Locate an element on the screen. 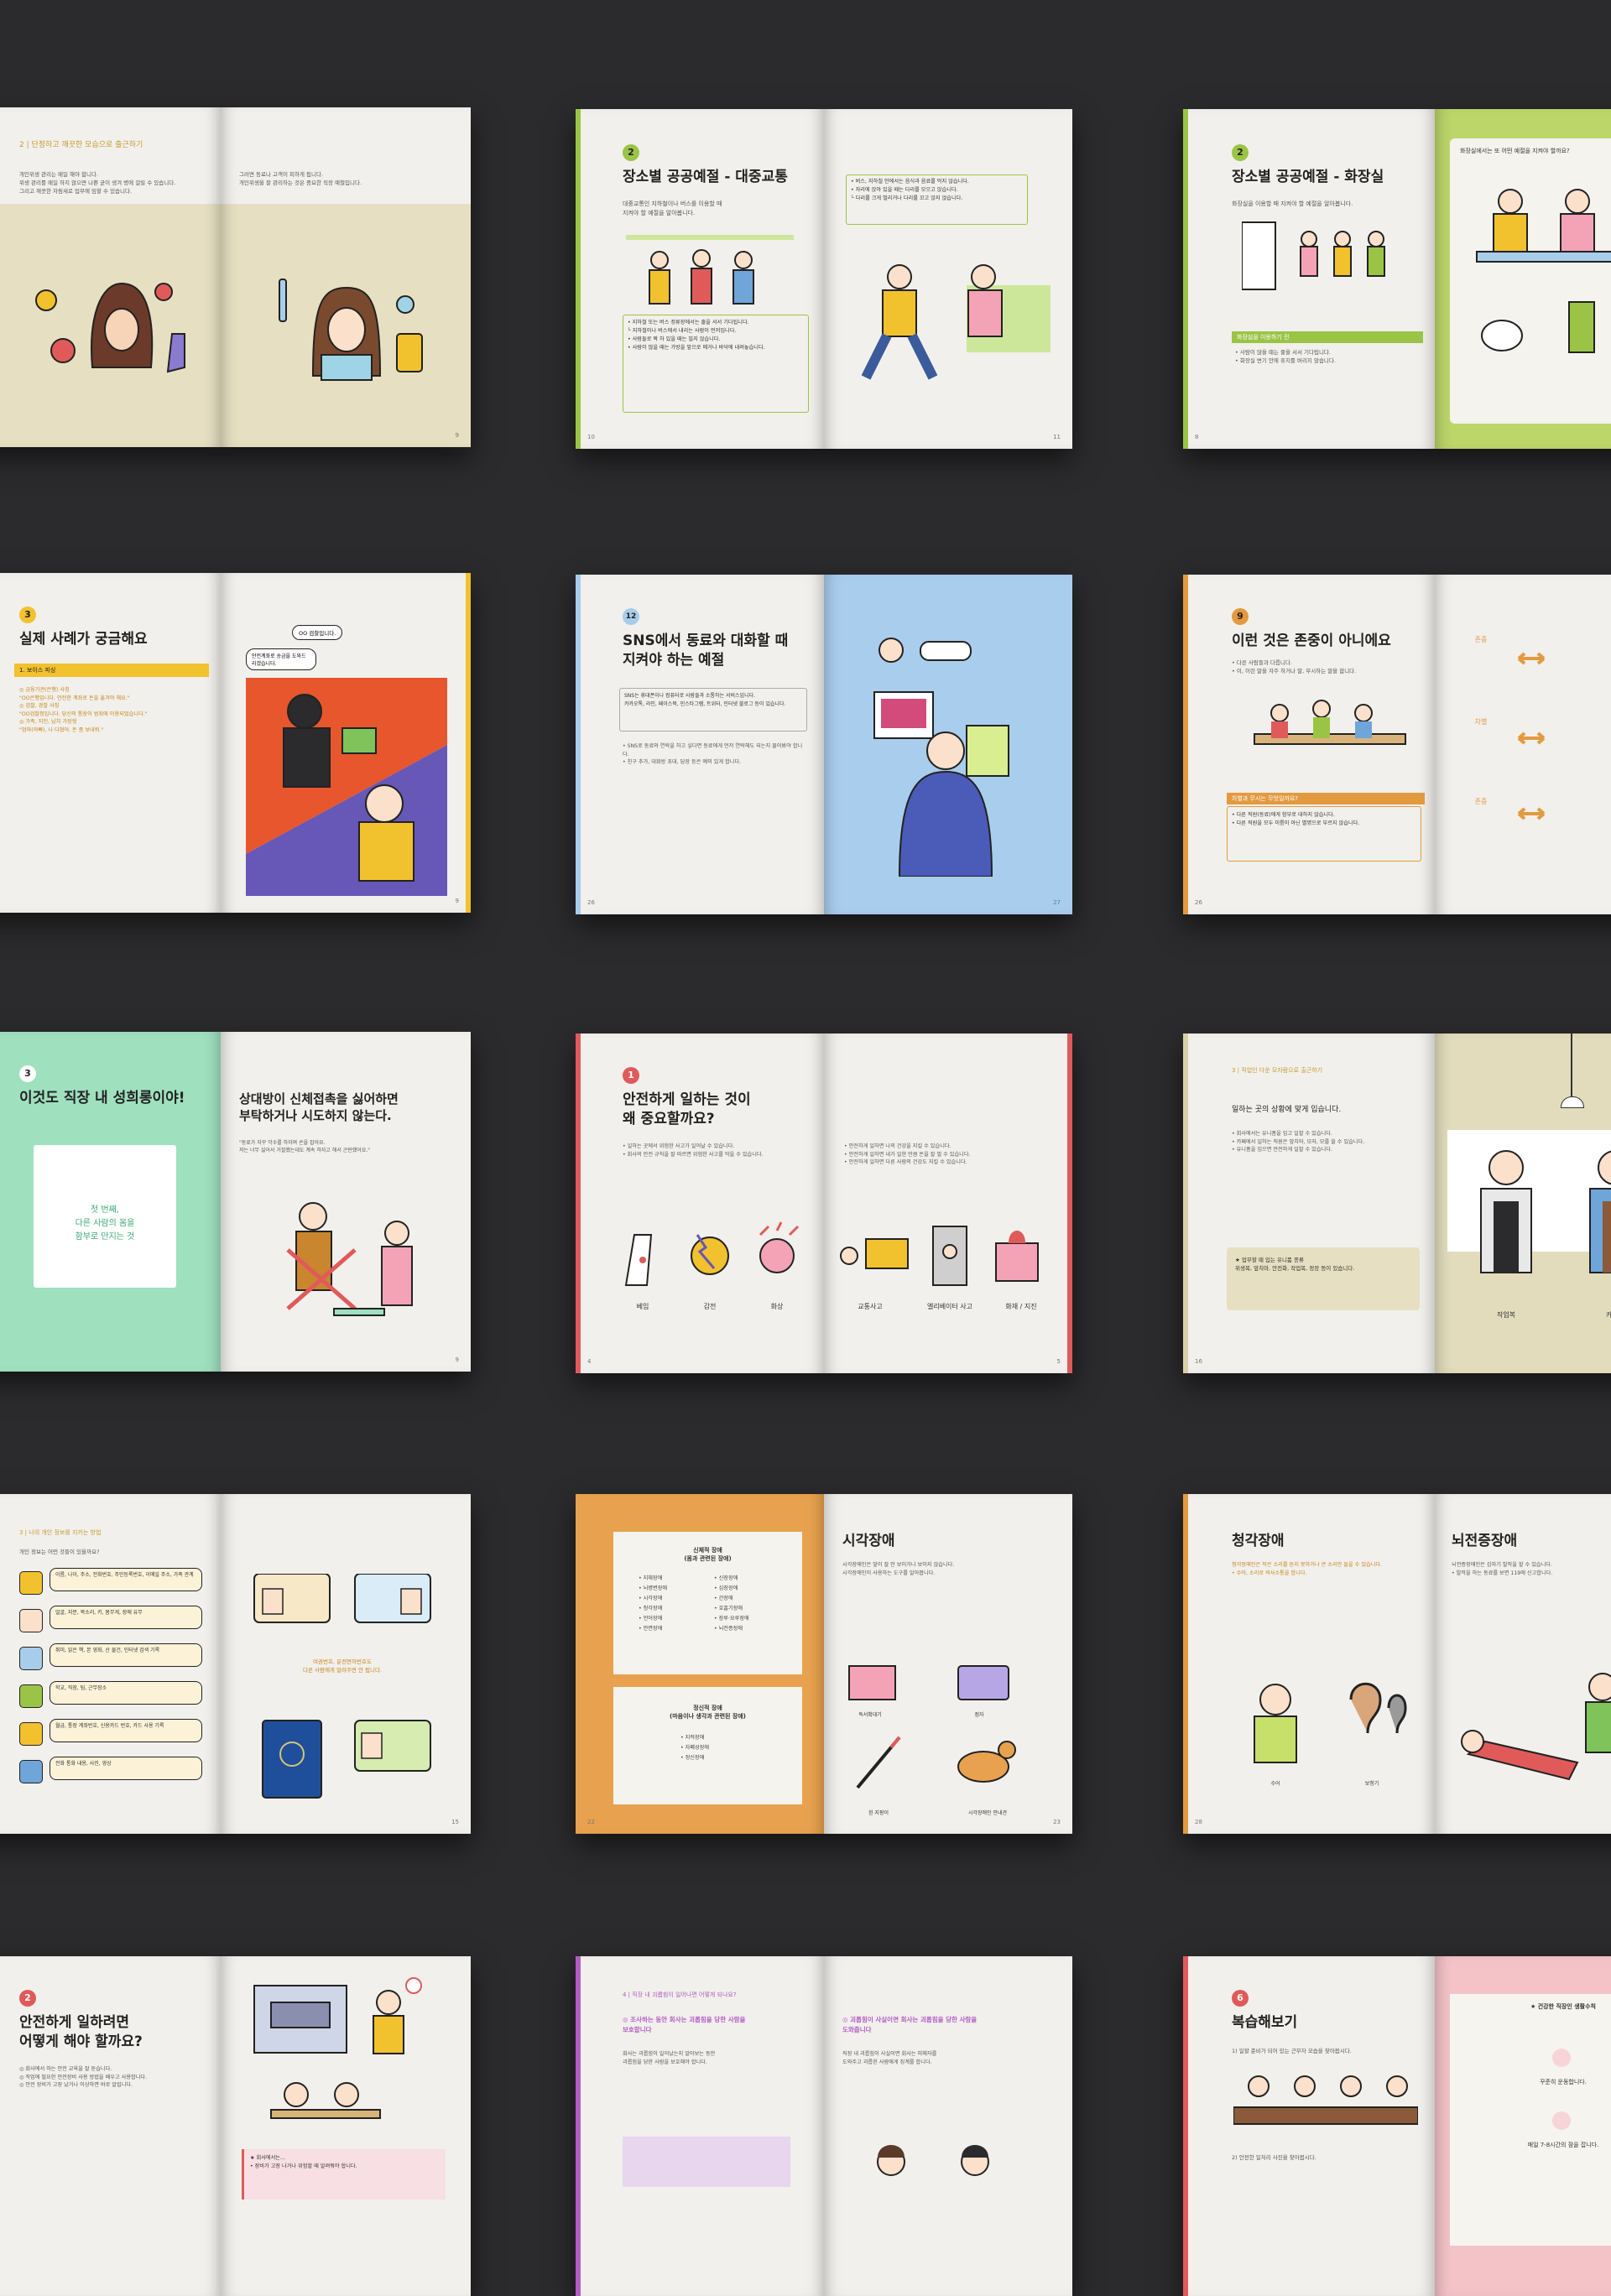 This screenshot has width=1611, height=2296. page-number: 26 is located at coordinates (1199, 903).